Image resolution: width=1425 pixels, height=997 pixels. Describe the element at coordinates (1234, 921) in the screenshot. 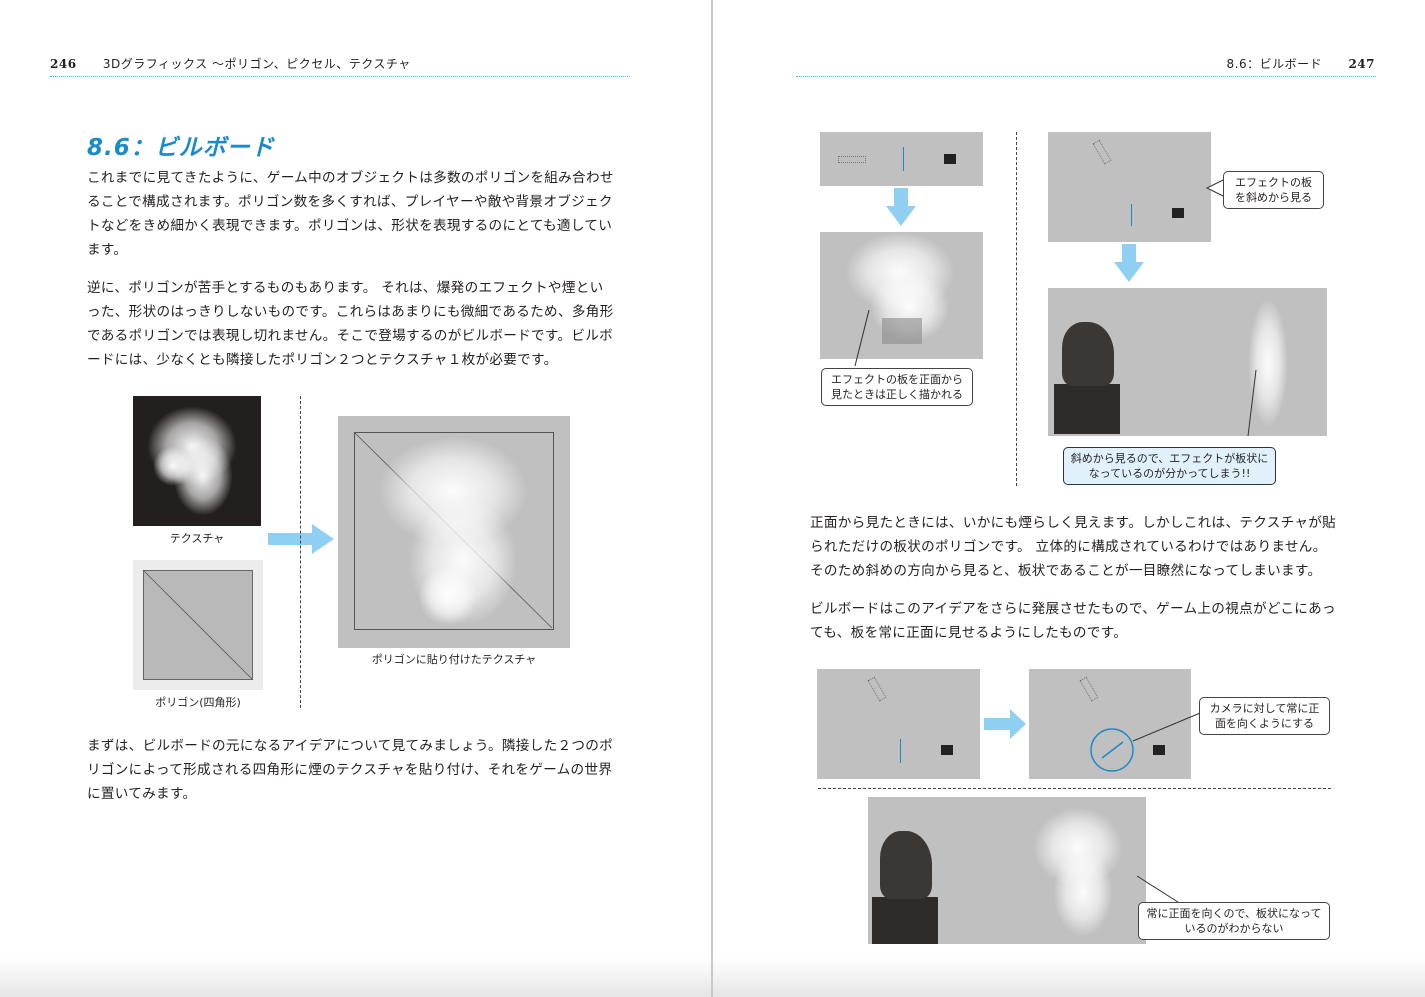

I see `callout-always-front: 常に正面を向くので、板状になっているのがわからない` at that location.